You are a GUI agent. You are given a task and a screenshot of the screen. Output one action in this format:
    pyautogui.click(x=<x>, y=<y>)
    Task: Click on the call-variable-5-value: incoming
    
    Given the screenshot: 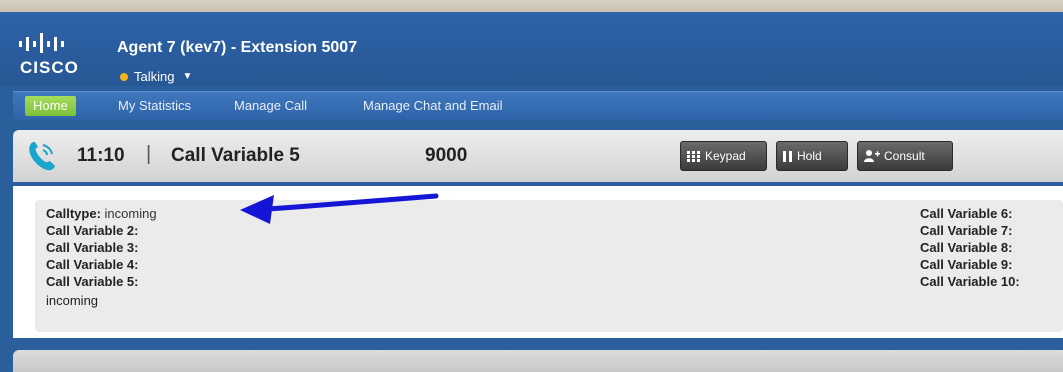 What is the action you would take?
    pyautogui.click(x=72, y=300)
    